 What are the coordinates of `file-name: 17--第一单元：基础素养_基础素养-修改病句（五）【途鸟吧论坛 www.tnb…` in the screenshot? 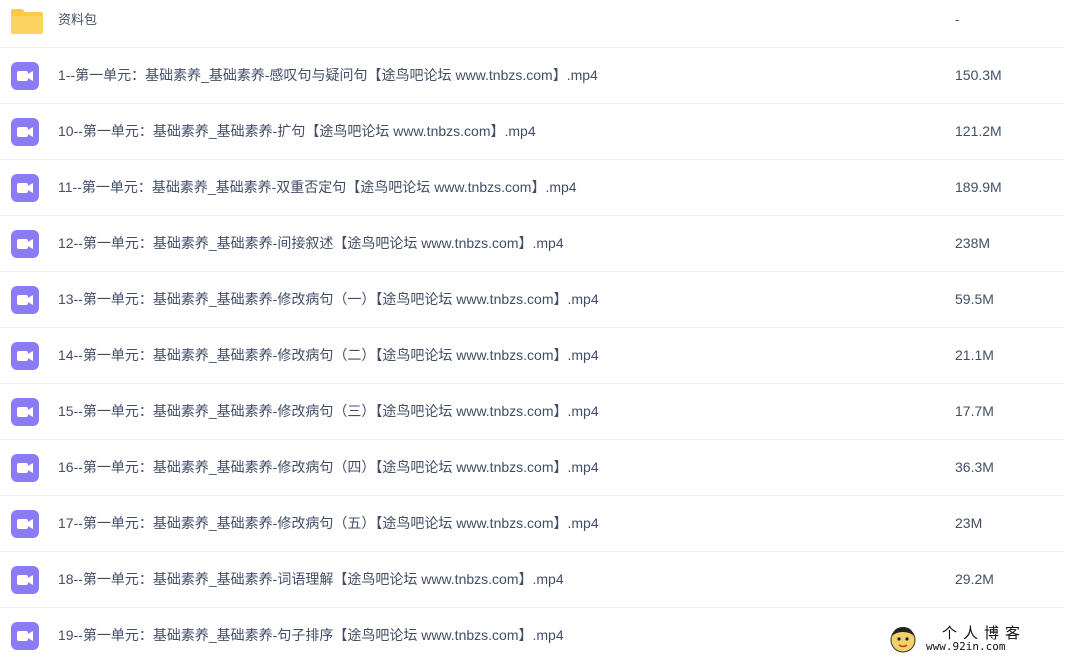 It's located at (328, 523).